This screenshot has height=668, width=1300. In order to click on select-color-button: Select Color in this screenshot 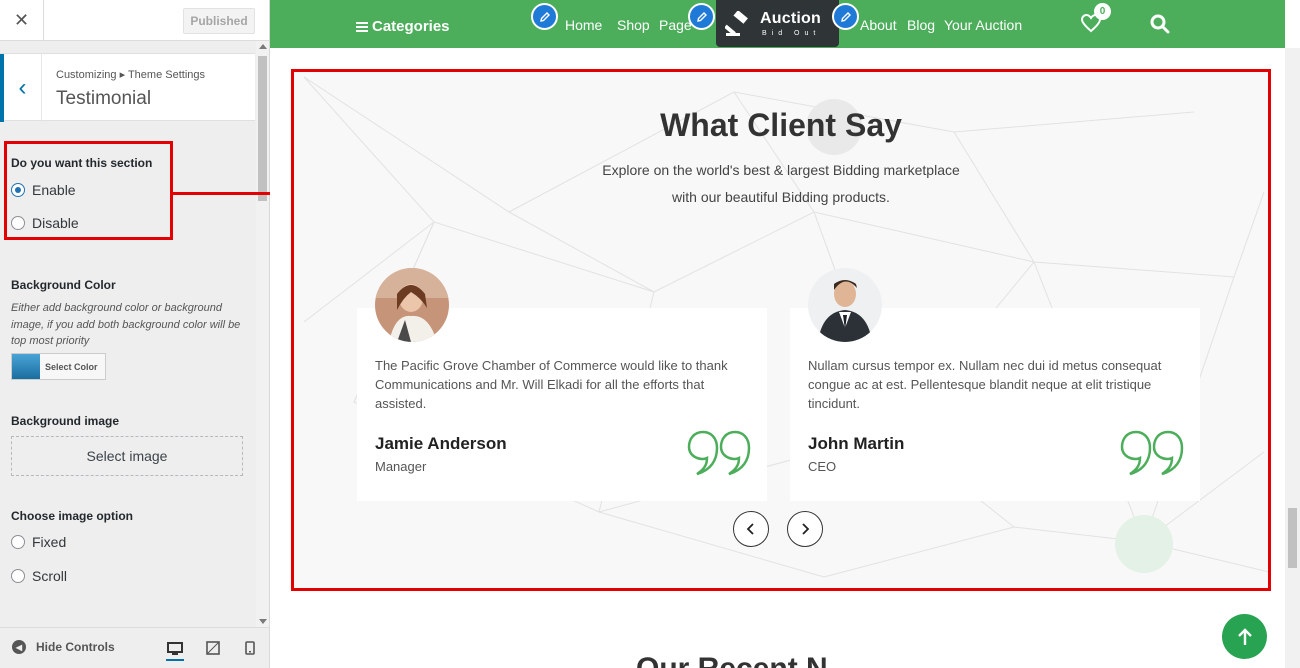, I will do `click(58, 366)`.